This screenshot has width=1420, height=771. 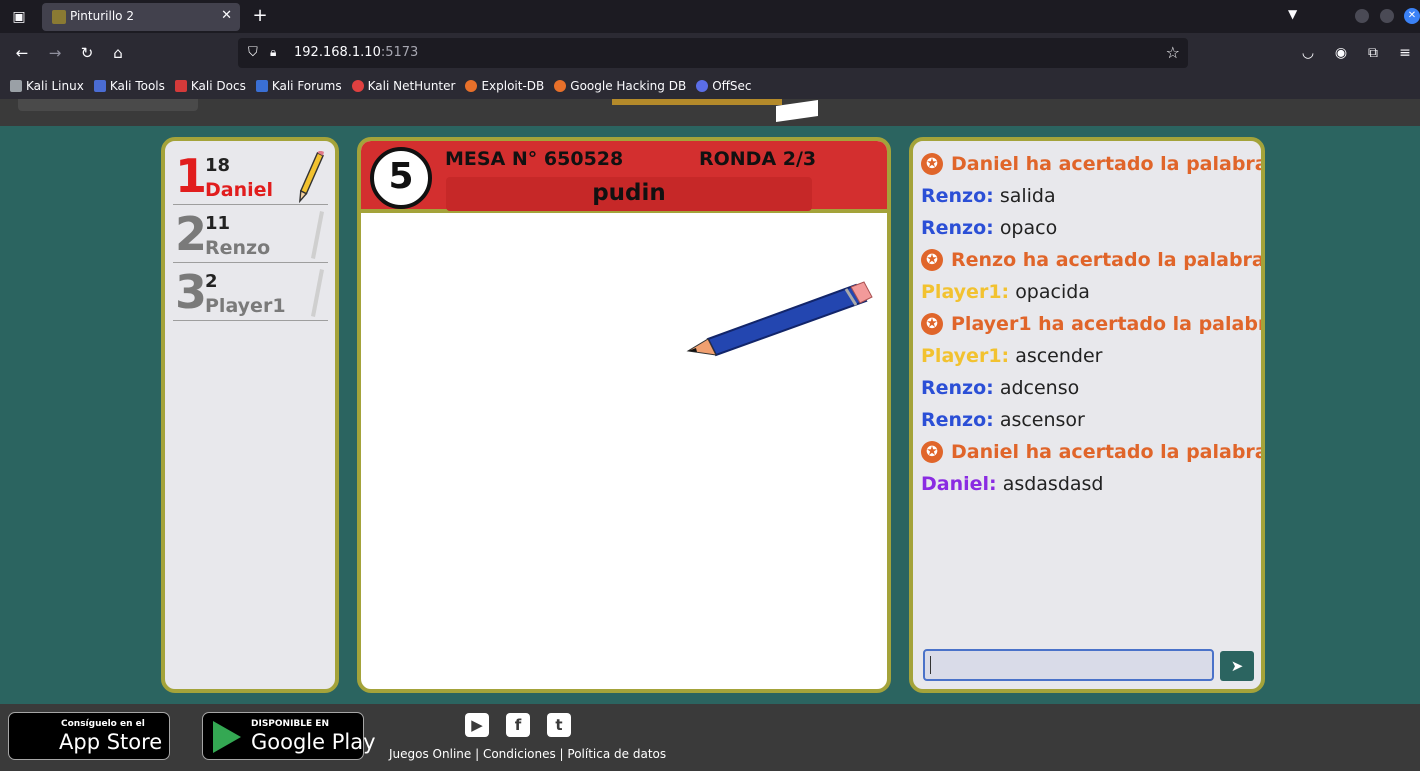 What do you see at coordinates (1027, 196) in the screenshot?
I see `chat-text: salida` at bounding box center [1027, 196].